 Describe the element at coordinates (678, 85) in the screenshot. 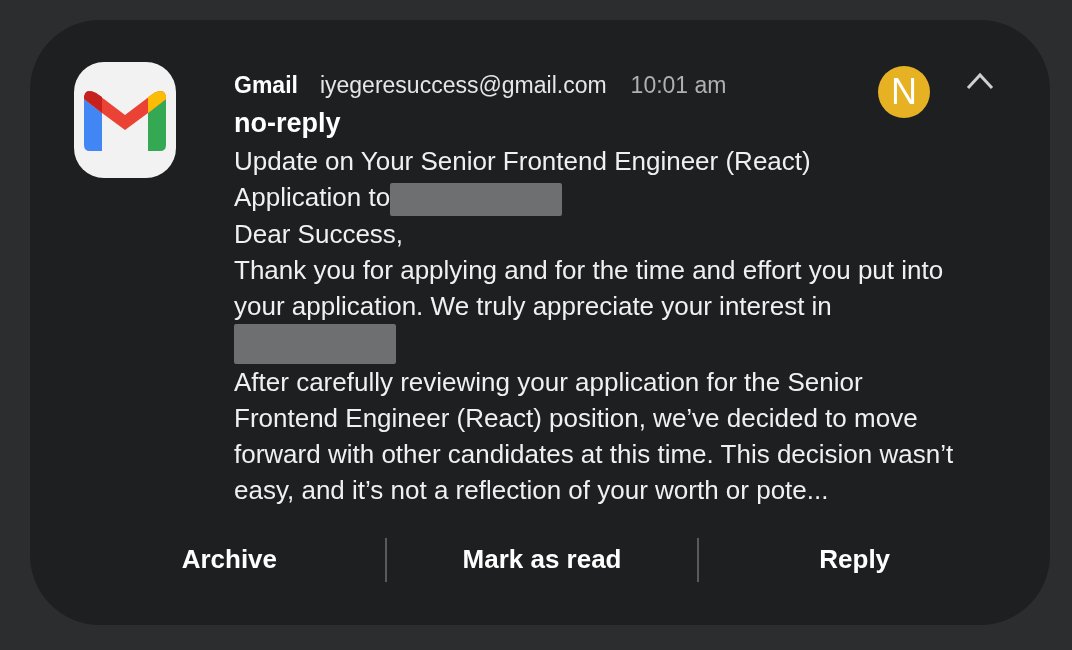

I see `notification-time: 10:01 am` at that location.